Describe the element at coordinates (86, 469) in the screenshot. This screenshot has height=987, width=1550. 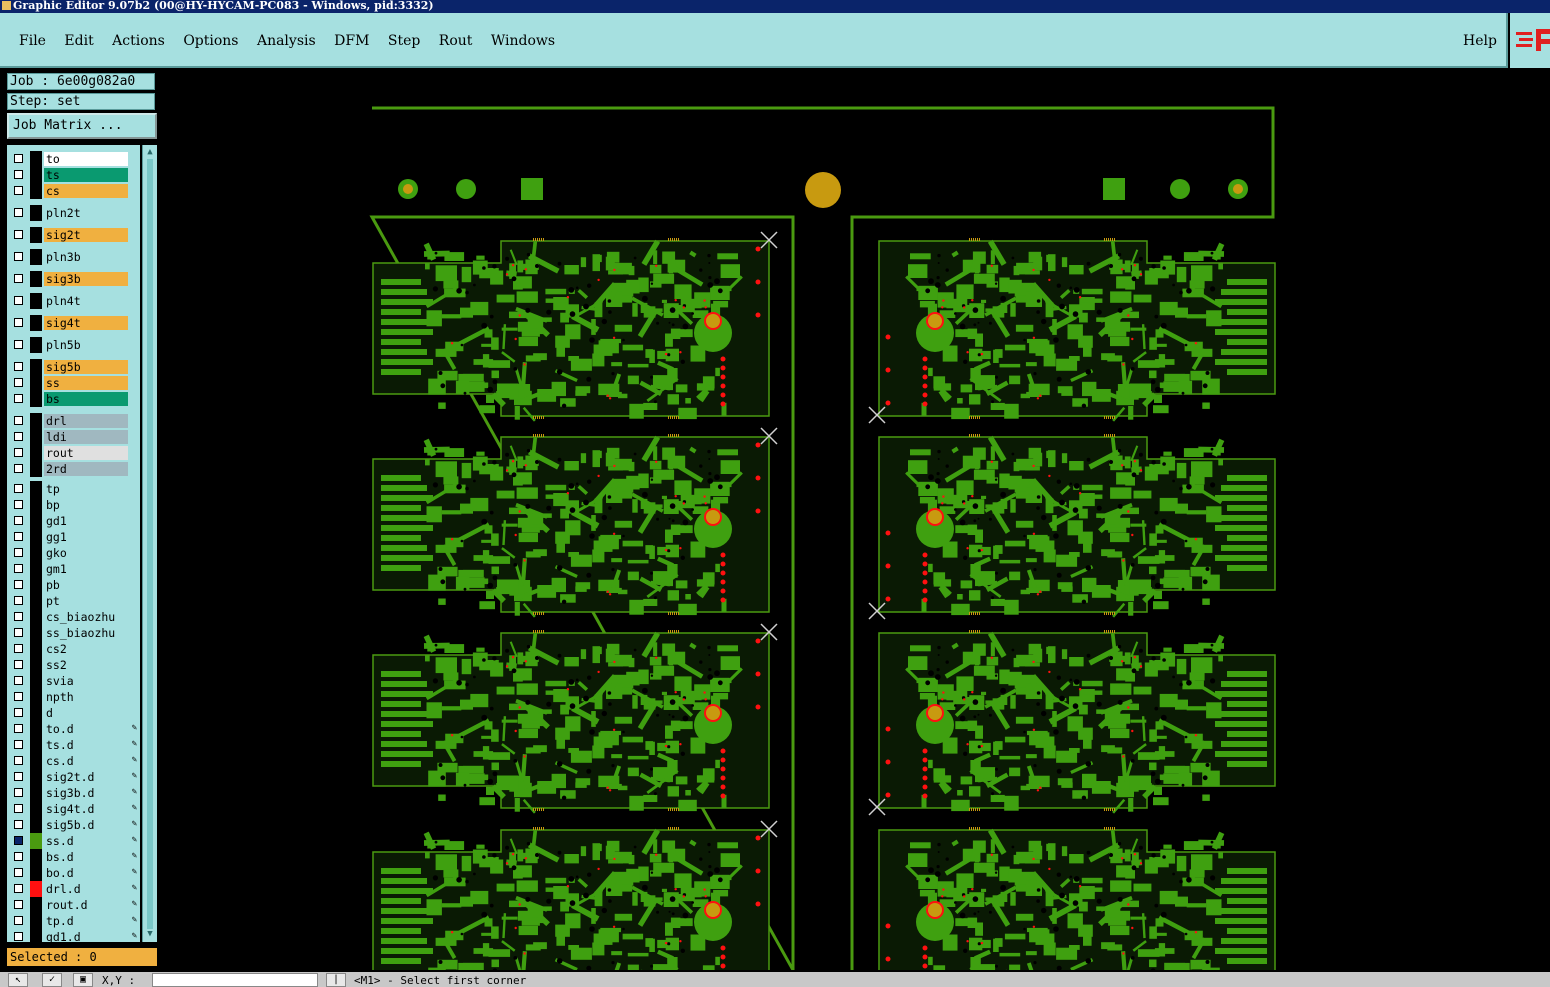
I see `layer-name: 2rd` at that location.